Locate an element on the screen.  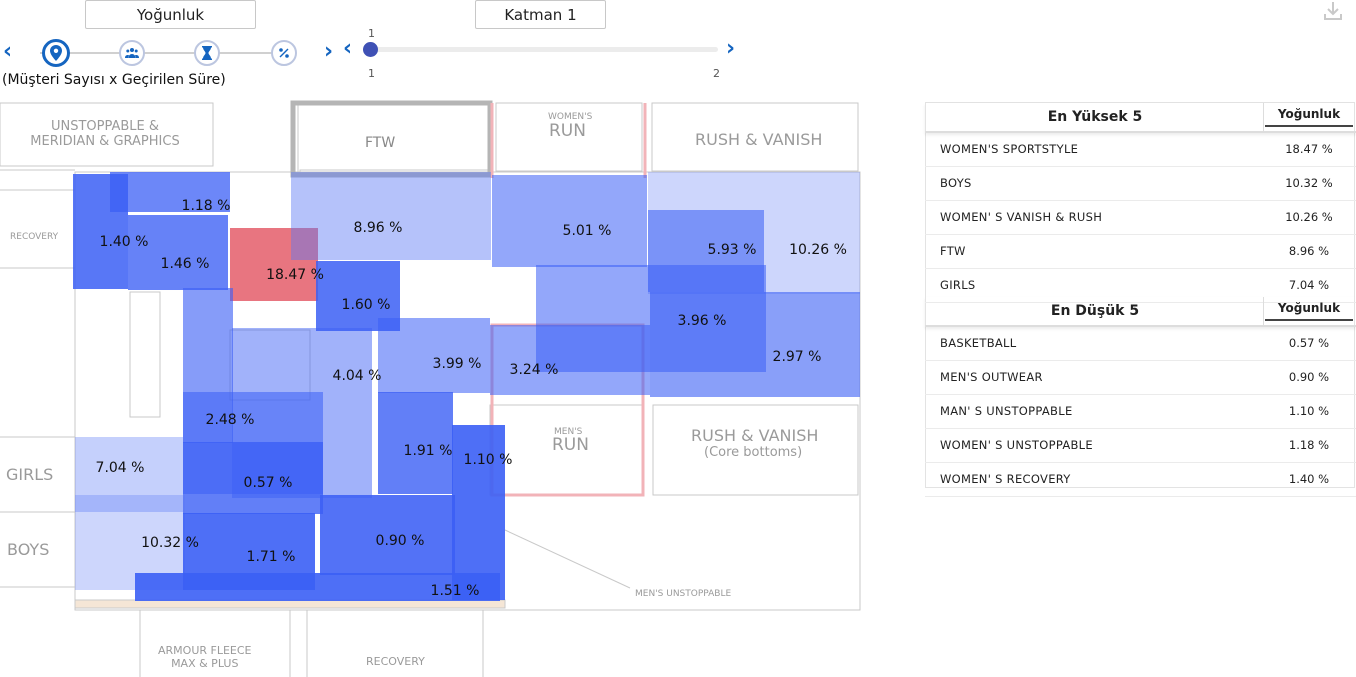
percent-icon is located at coordinates (284, 53).